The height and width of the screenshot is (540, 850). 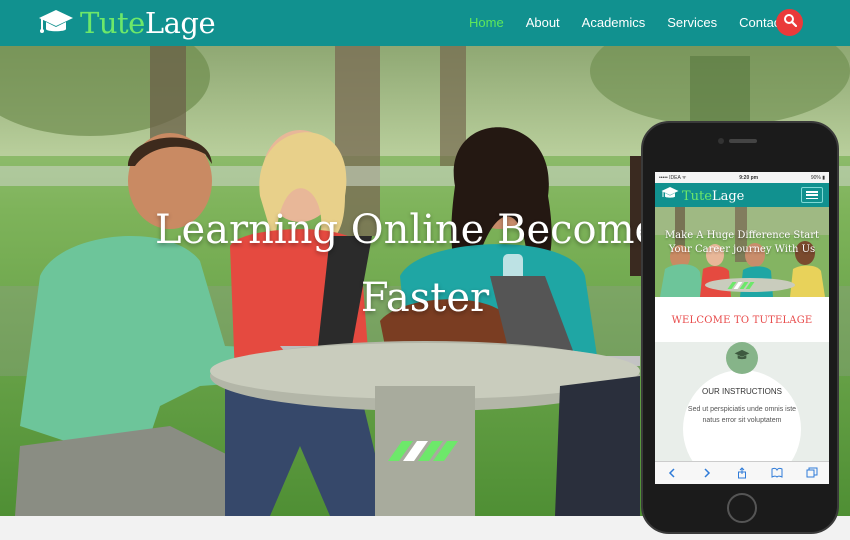 What do you see at coordinates (692, 23) in the screenshot?
I see `nav-services: Services` at bounding box center [692, 23].